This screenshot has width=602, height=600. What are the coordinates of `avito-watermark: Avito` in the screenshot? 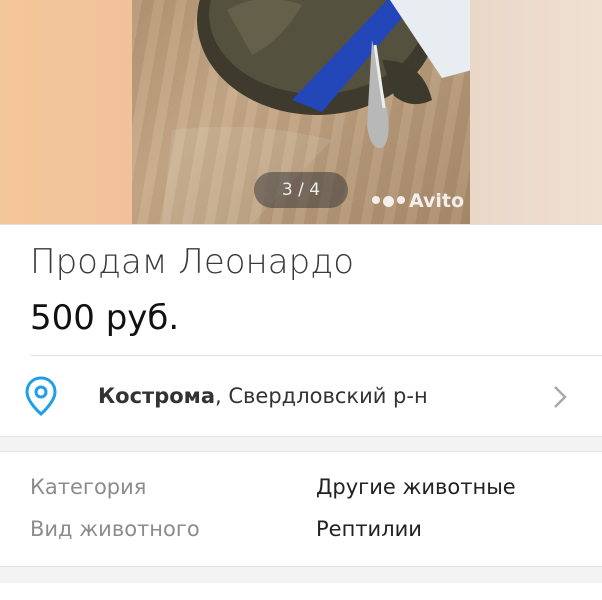 It's located at (418, 201).